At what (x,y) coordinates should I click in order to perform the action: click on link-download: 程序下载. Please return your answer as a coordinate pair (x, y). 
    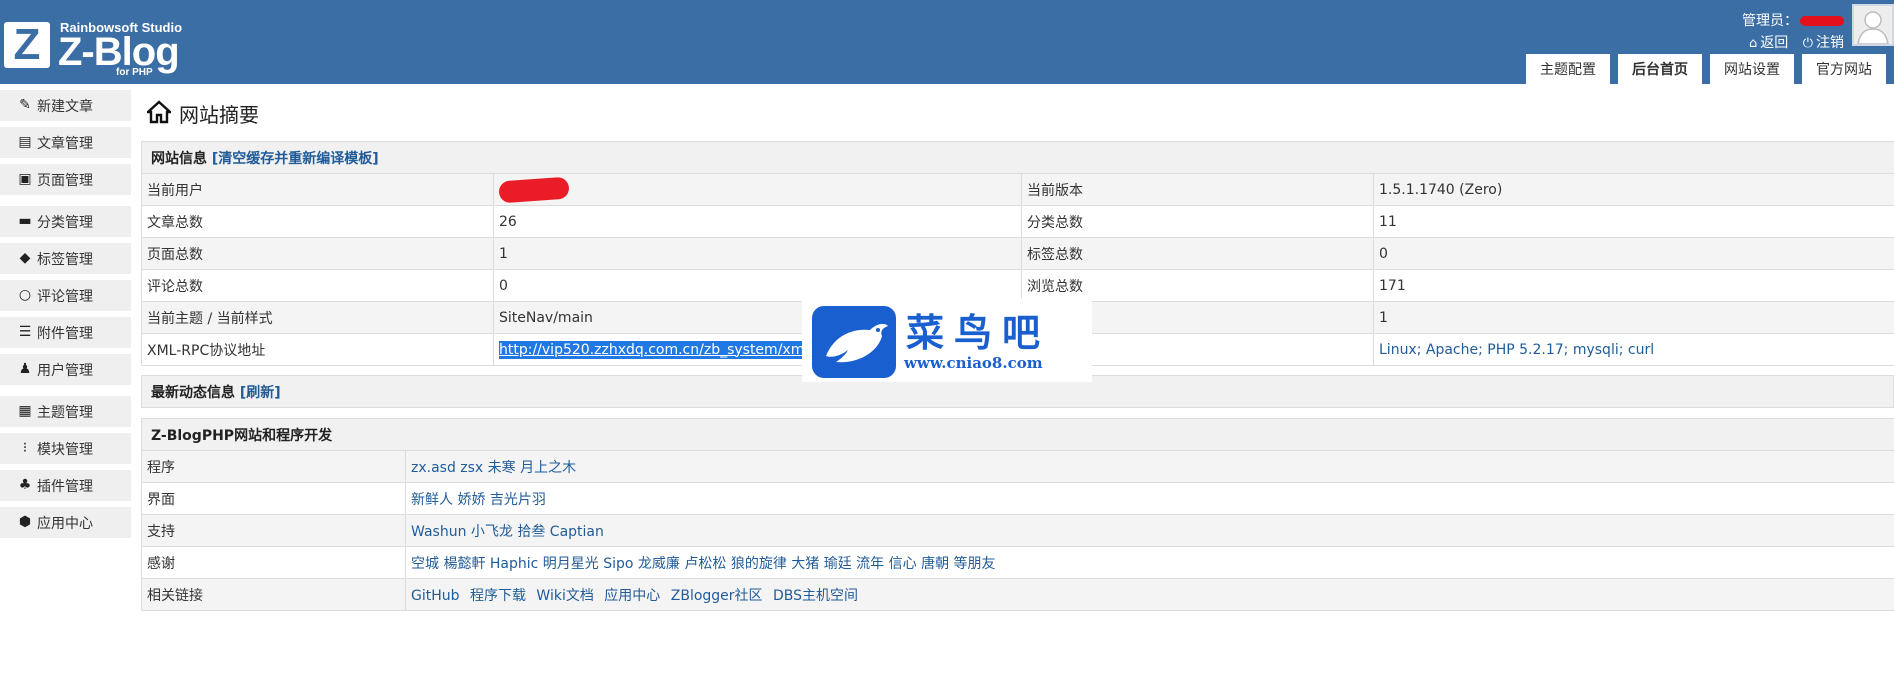
    Looking at the image, I should click on (498, 596).